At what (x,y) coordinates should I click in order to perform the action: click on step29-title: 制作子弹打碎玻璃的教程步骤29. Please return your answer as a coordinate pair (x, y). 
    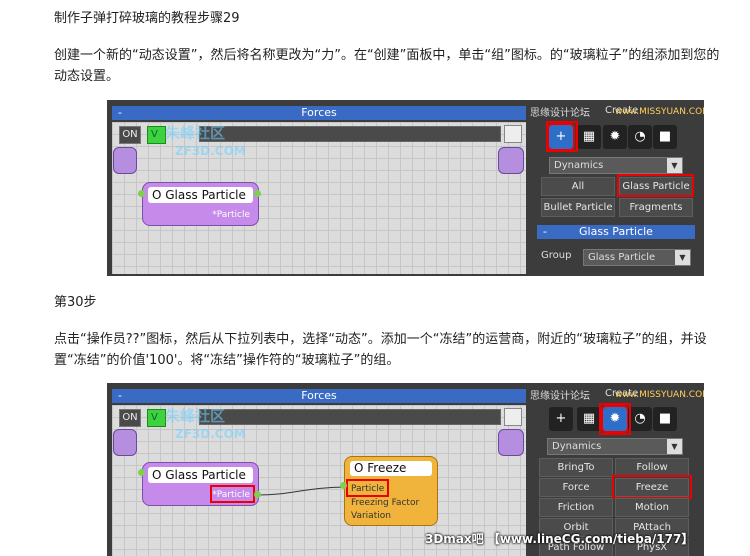
    Looking at the image, I should click on (147, 18).